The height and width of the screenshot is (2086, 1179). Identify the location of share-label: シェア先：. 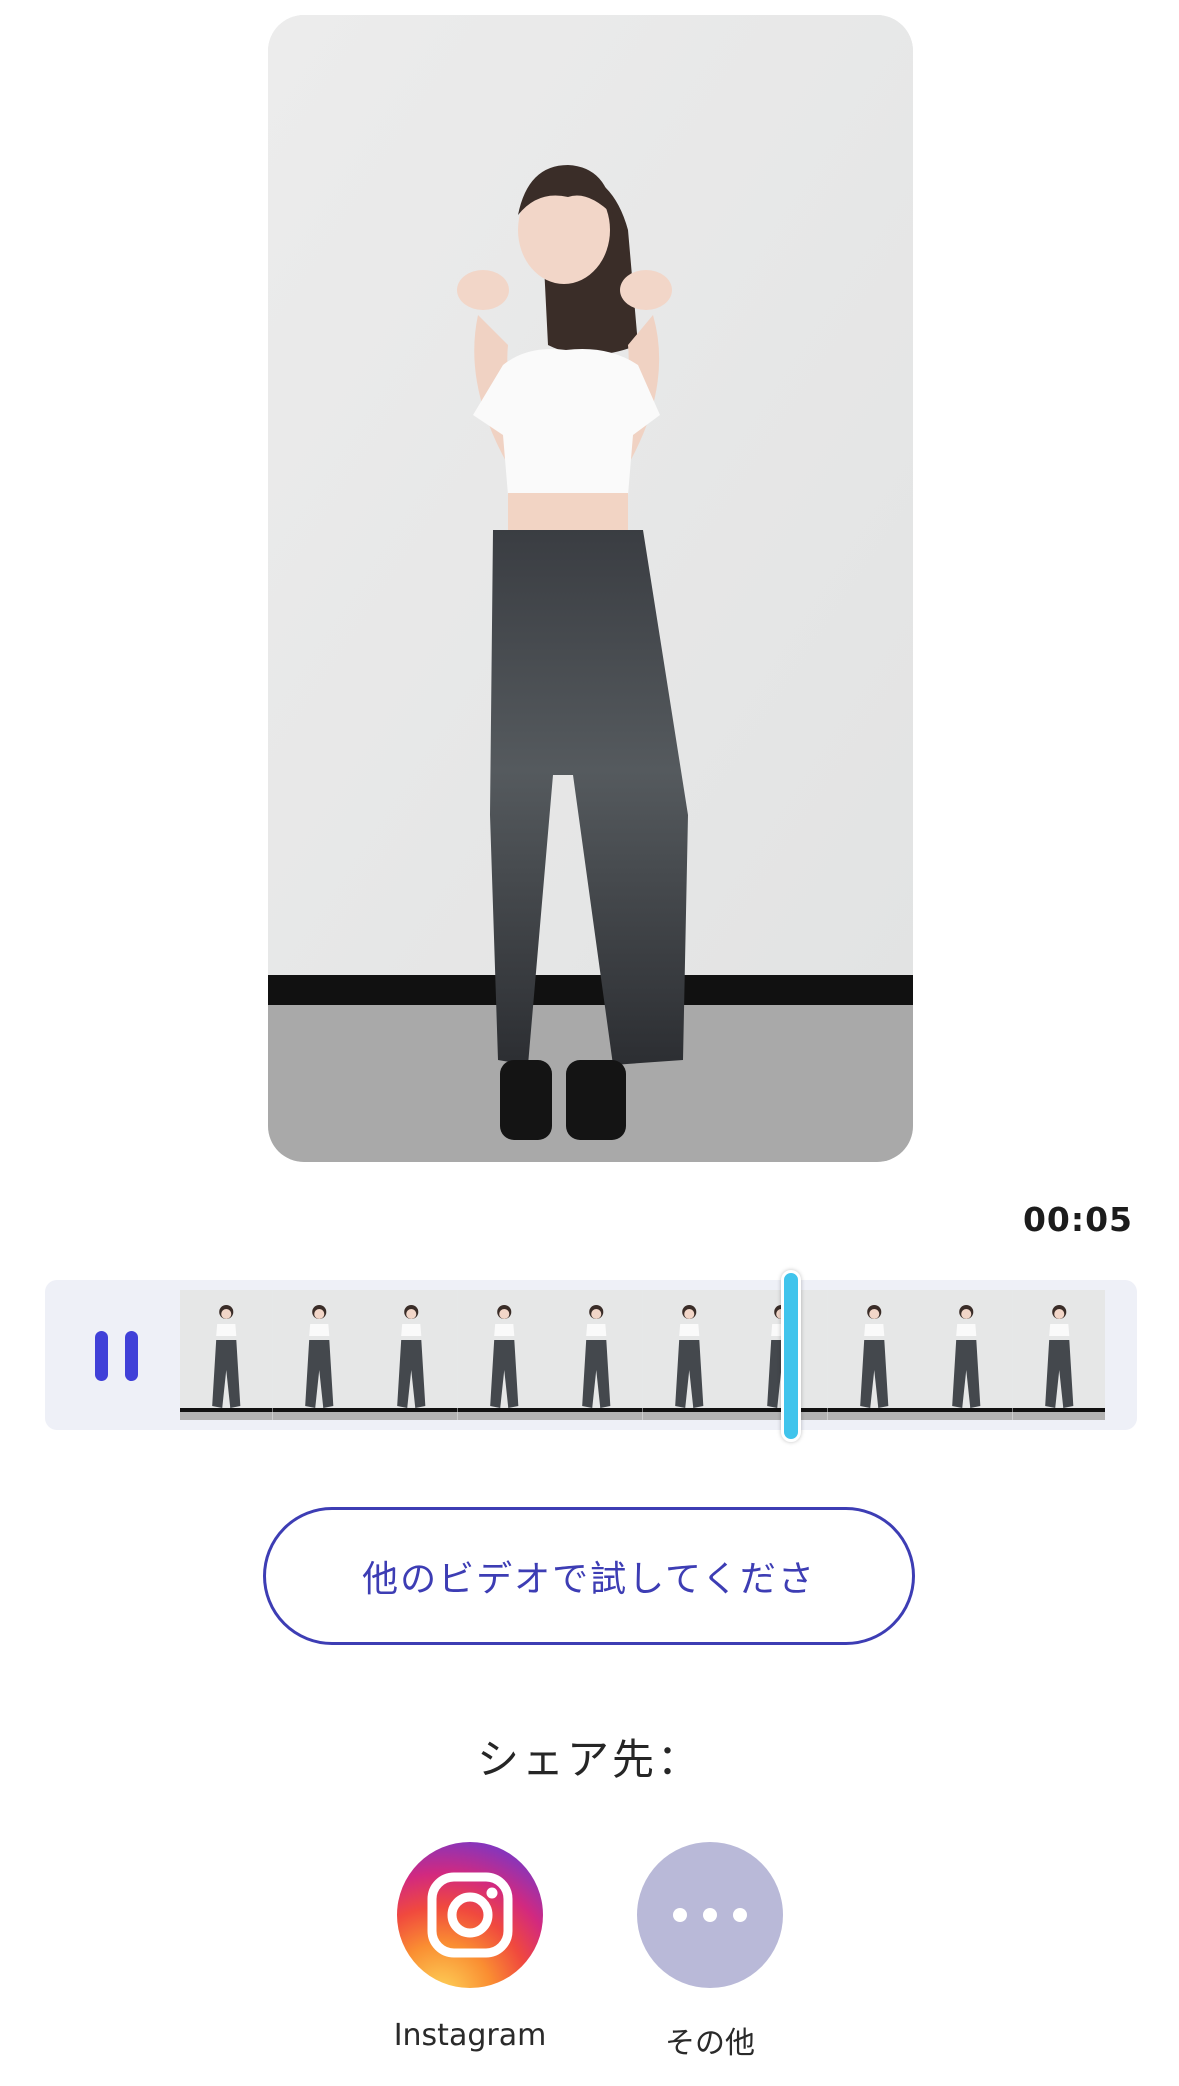
(589, 1759).